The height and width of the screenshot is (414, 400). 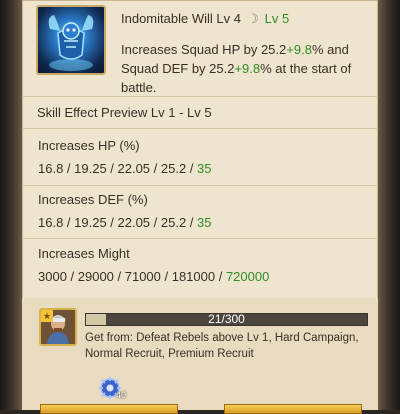 I want to click on right-frame-border, so click(x=389, y=205).